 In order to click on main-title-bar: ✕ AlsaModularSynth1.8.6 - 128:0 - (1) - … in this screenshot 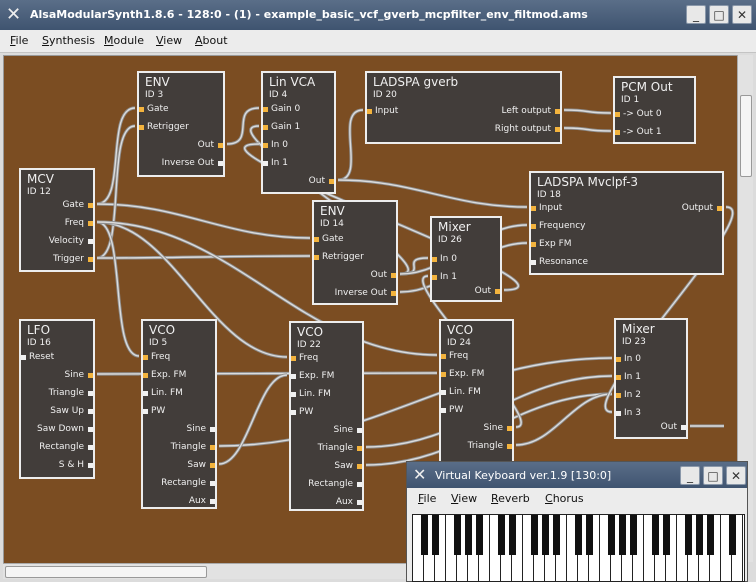, I will do `click(378, 15)`.